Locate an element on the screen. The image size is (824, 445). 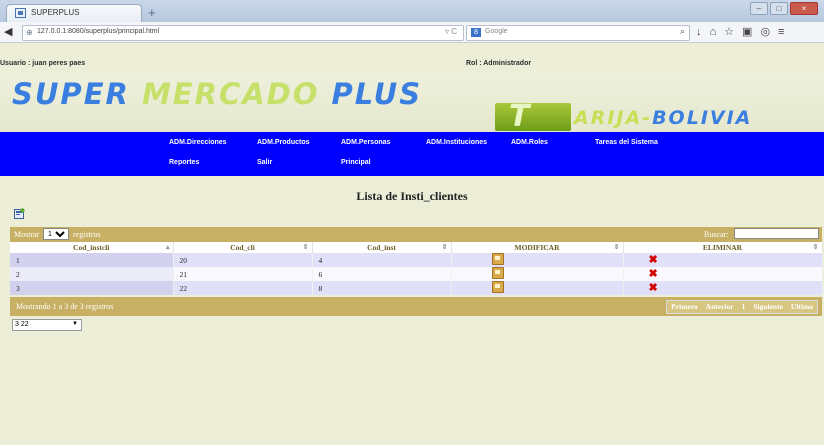
pager-previous: Anterior is located at coordinates (720, 306).